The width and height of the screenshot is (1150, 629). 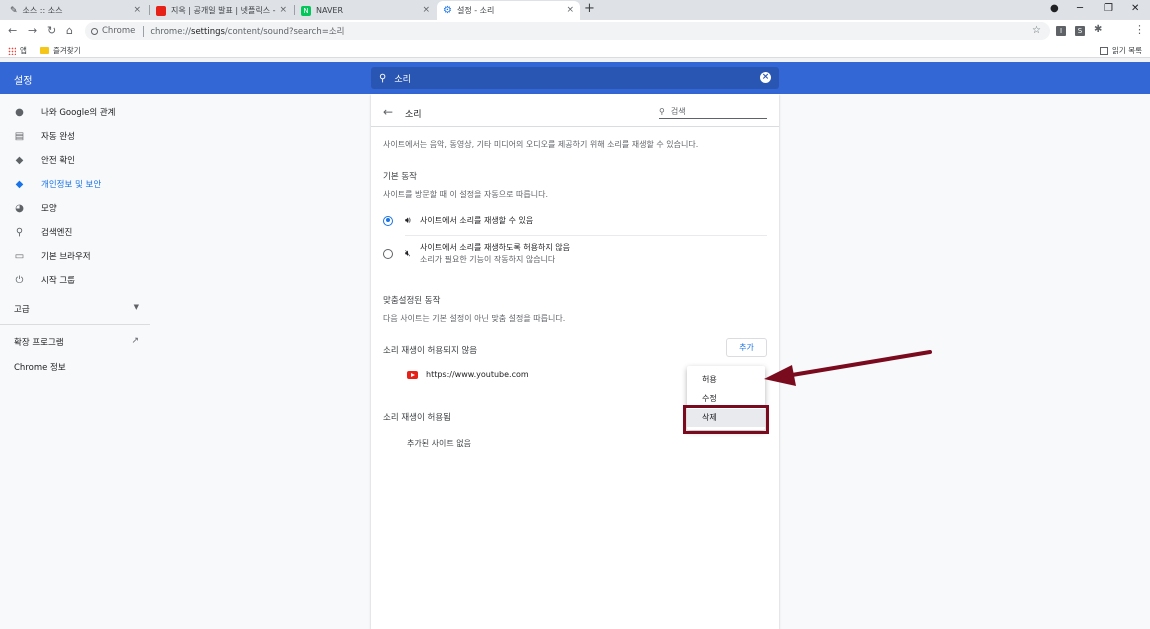 I want to click on settings-title: 설정, so click(x=23, y=81).